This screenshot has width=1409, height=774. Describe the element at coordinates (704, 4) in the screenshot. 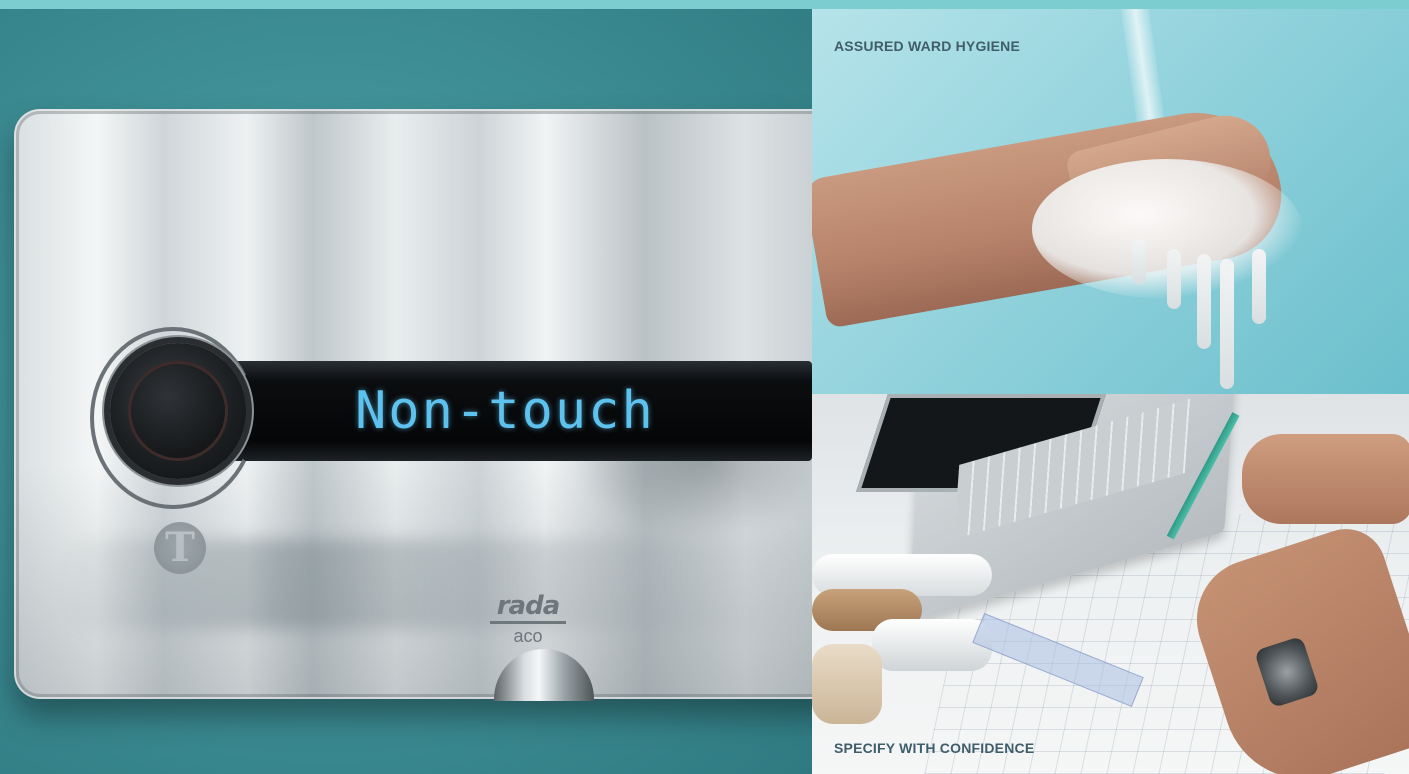

I see `top-band` at that location.